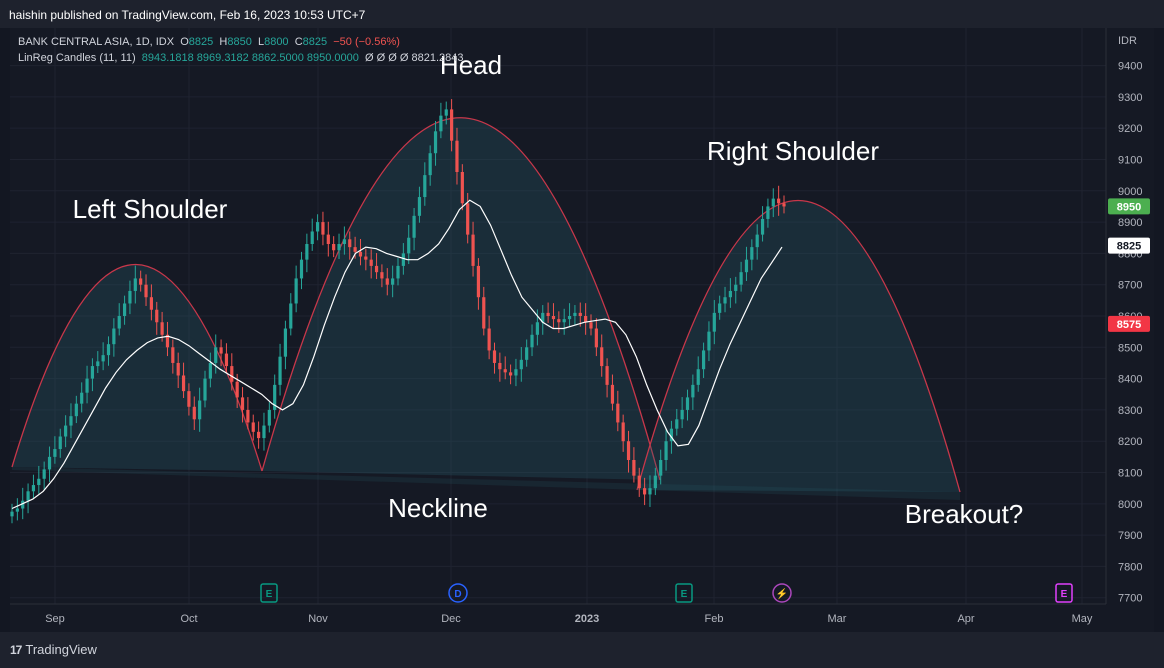 This screenshot has width=1164, height=668. What do you see at coordinates (96, 42) in the screenshot?
I see `legend-symbol: BANK CENTRAL ASIA, 1D, IDX` at bounding box center [96, 42].